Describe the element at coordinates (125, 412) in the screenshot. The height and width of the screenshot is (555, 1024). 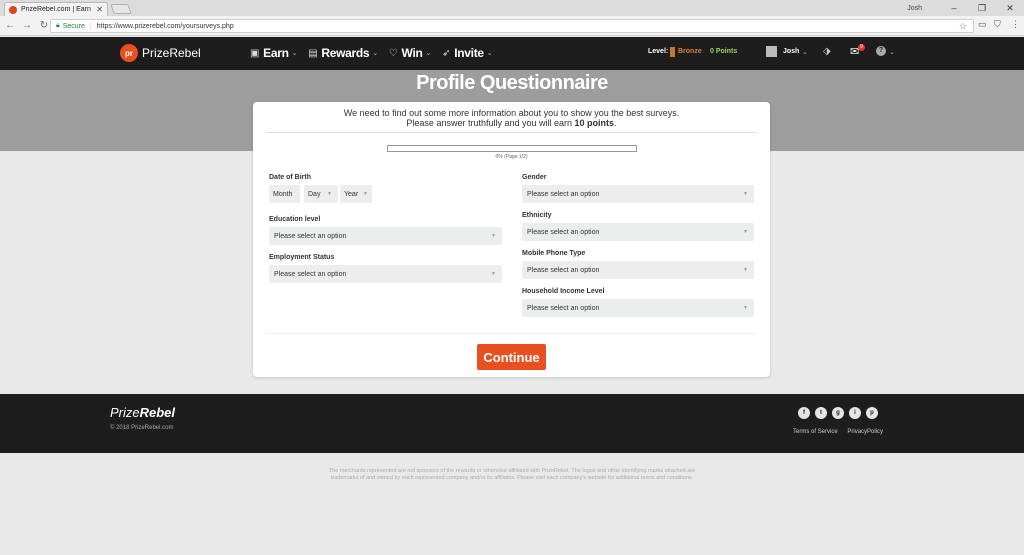
I see `footer-logo-prefix: Prize` at that location.